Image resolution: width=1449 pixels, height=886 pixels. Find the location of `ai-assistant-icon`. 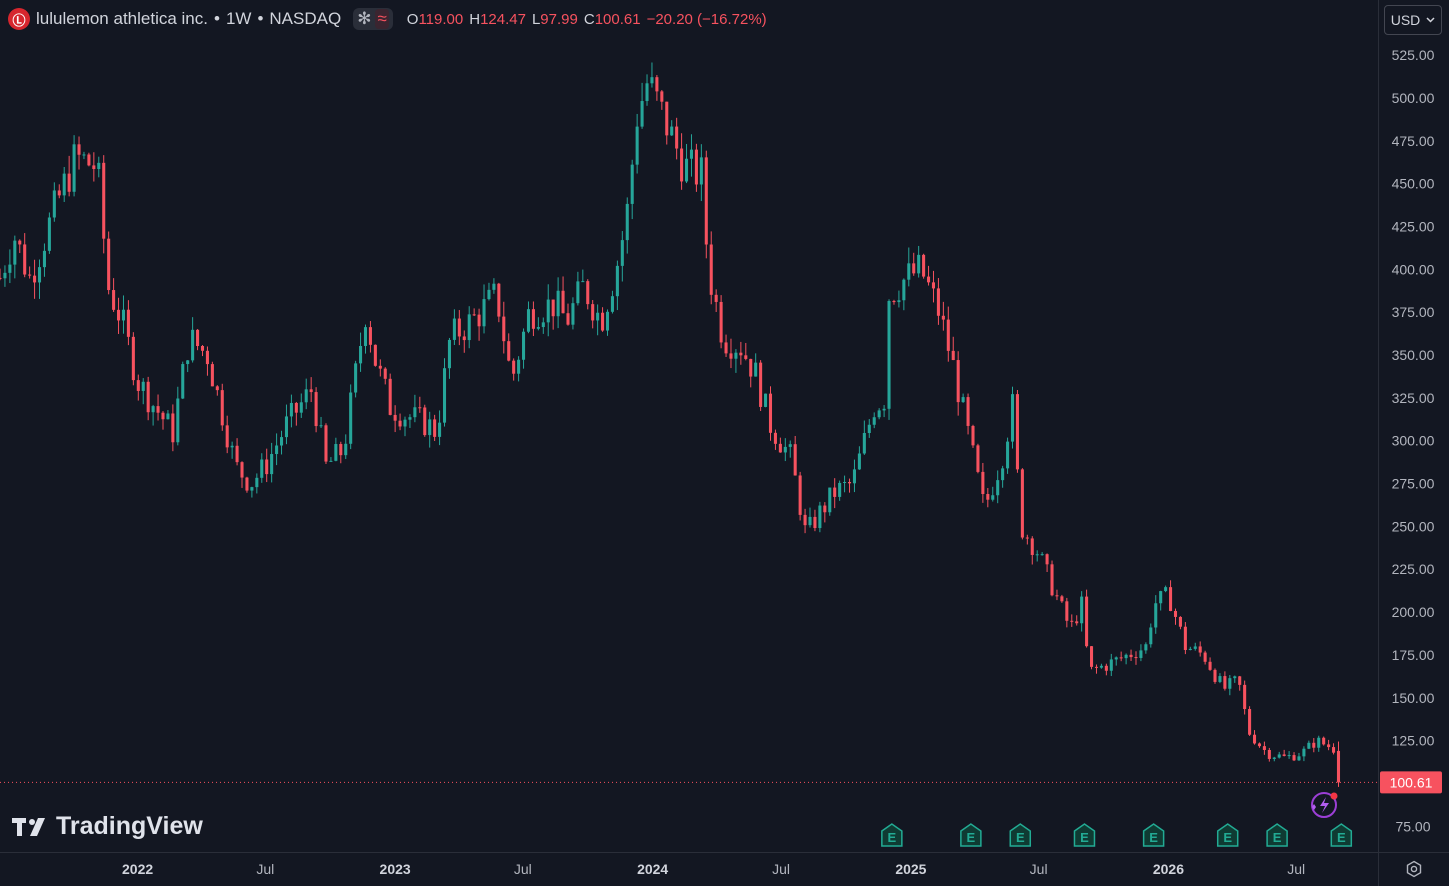

ai-assistant-icon is located at coordinates (1324, 805).